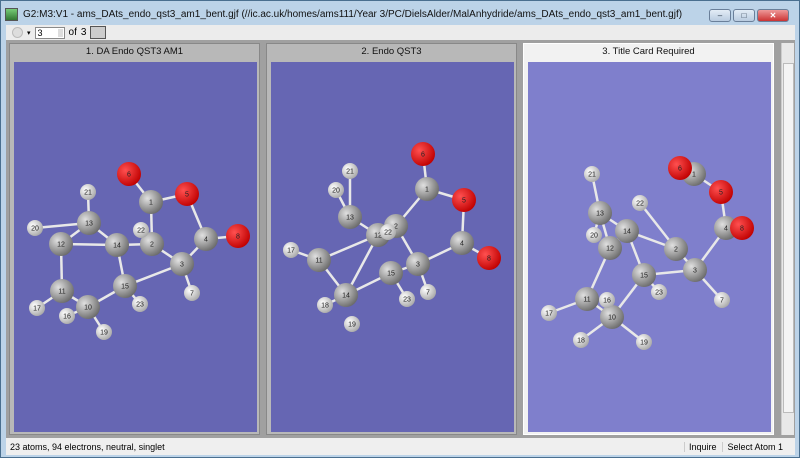  I want to click on frame-layout-button, so click(98, 32).